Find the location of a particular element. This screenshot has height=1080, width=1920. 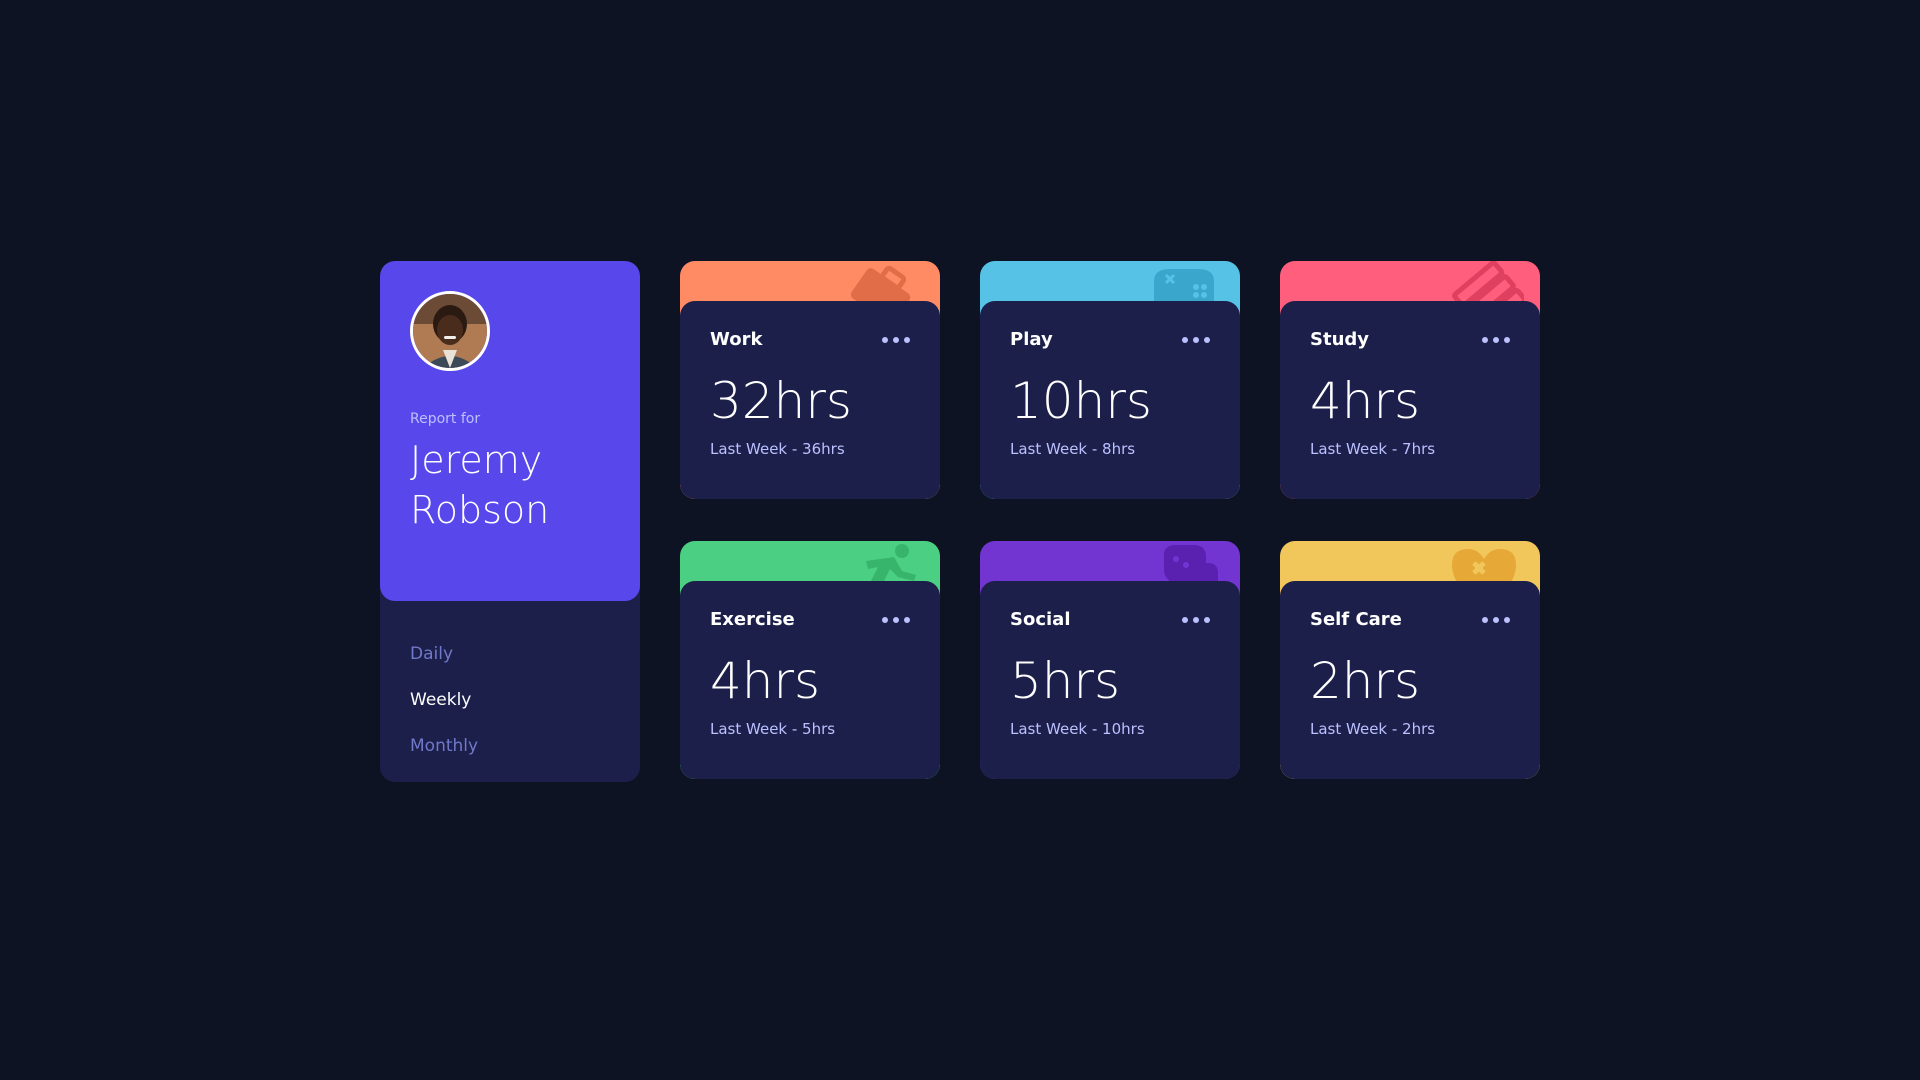

current-hours: 5hrs is located at coordinates (1065, 681).